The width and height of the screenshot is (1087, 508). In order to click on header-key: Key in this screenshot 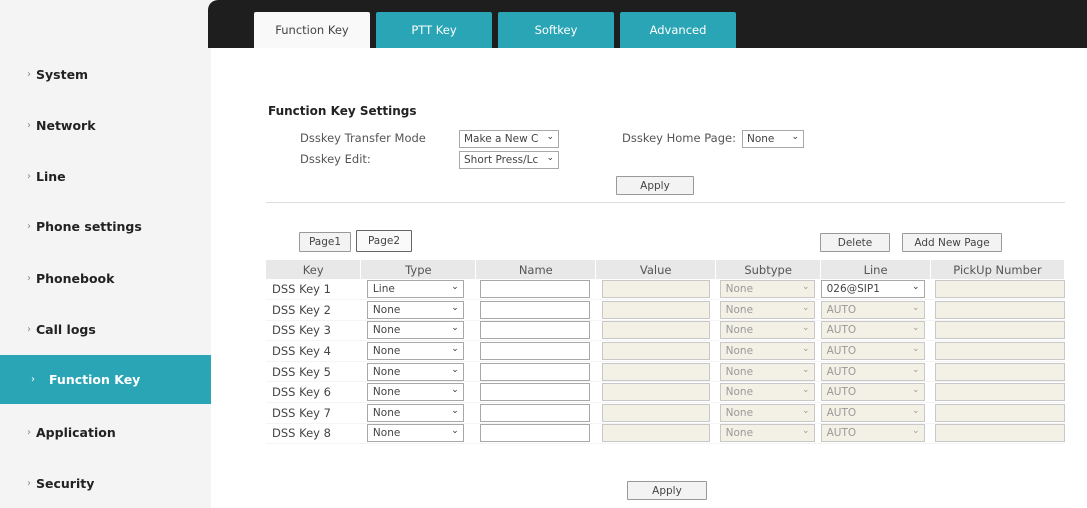, I will do `click(314, 269)`.